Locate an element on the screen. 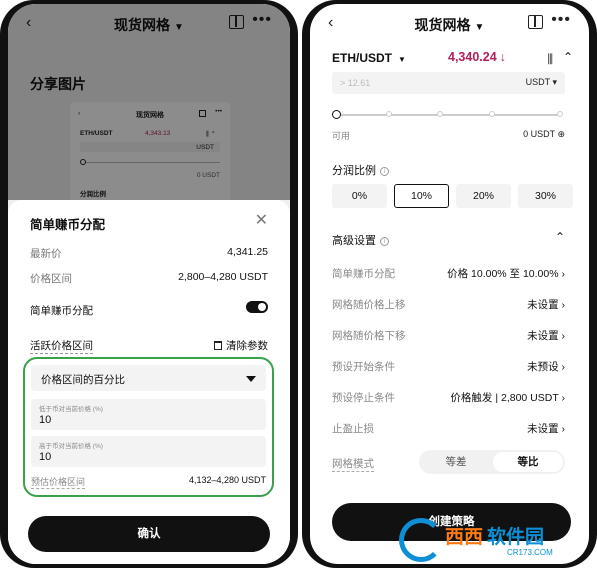 The width and height of the screenshot is (597, 568). grid-mode-geometric: 等比 is located at coordinates (528, 462).